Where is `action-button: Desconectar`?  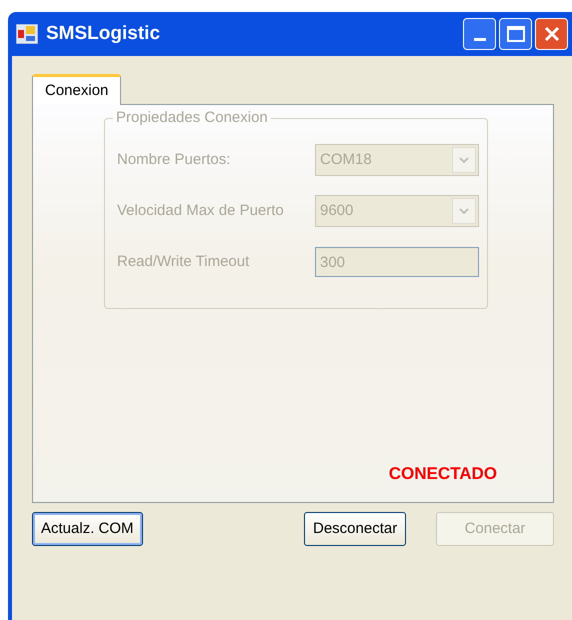 action-button: Desconectar is located at coordinates (355, 529).